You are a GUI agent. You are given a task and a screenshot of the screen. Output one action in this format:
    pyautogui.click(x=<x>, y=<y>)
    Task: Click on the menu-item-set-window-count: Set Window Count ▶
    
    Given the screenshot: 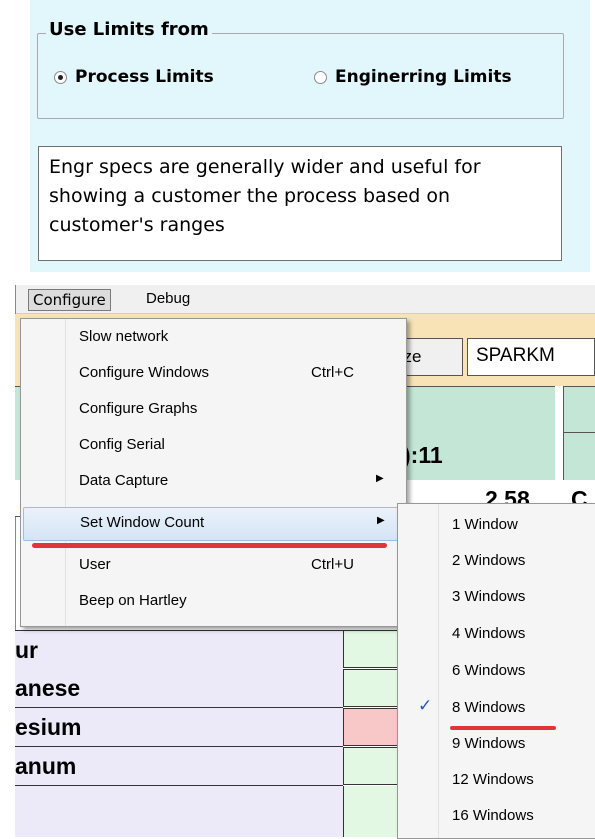 What is the action you would take?
    pyautogui.click(x=213, y=524)
    